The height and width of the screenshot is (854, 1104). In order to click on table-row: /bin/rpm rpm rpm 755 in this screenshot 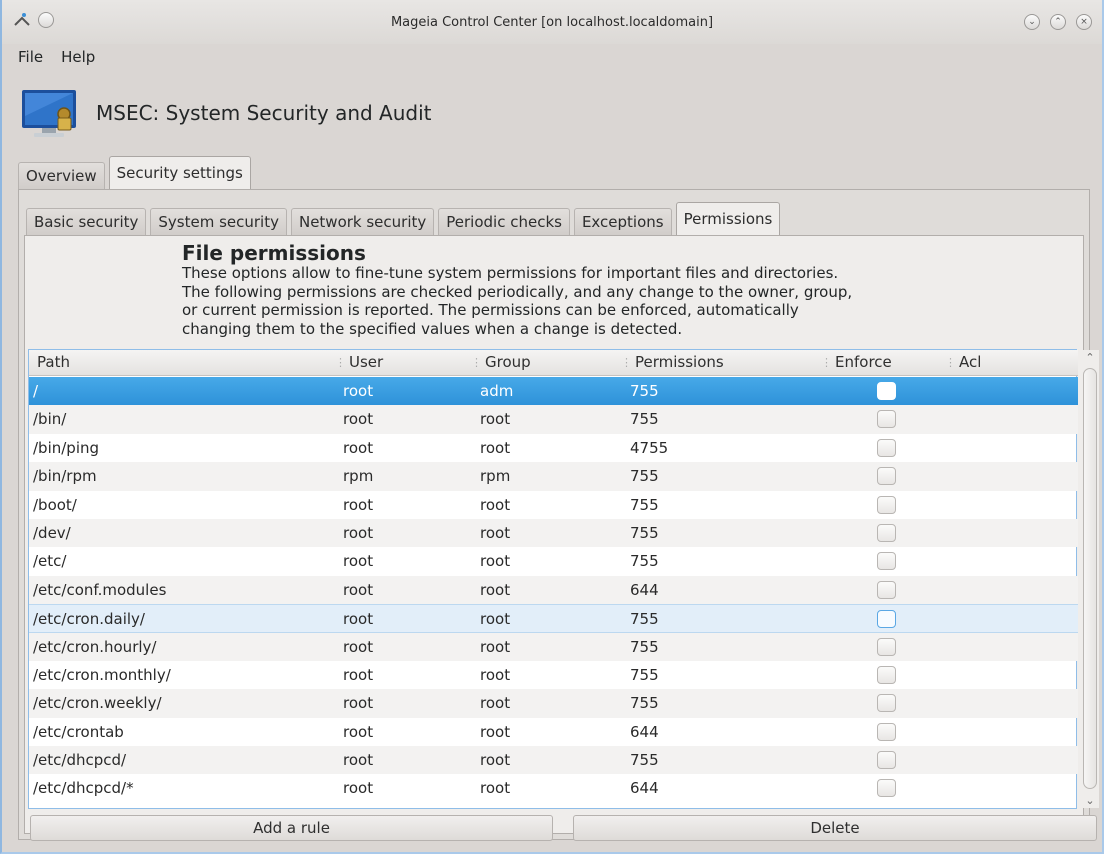, I will do `click(553, 476)`.